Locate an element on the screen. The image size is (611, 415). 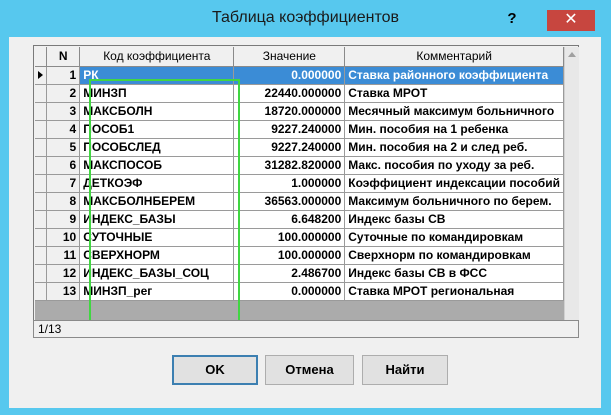
row-number-cell: 8 is located at coordinates (63, 201).